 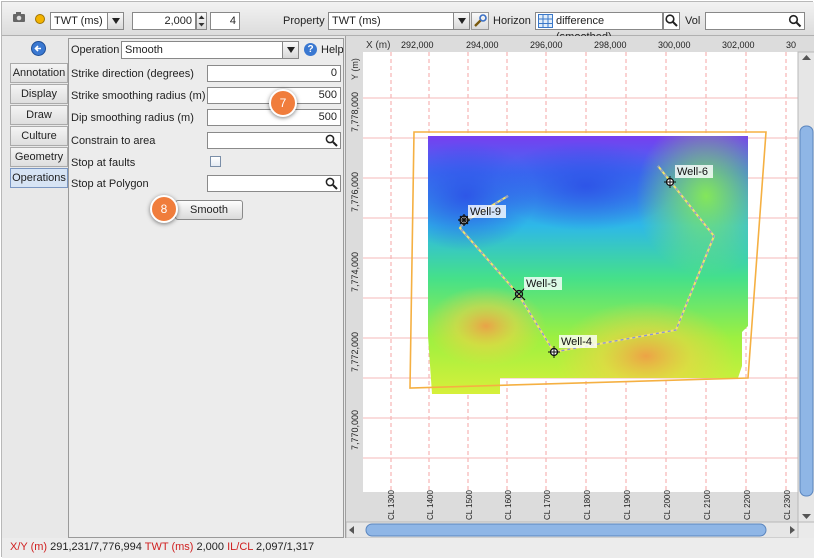 What do you see at coordinates (545, 21) in the screenshot?
I see `grid-icon` at bounding box center [545, 21].